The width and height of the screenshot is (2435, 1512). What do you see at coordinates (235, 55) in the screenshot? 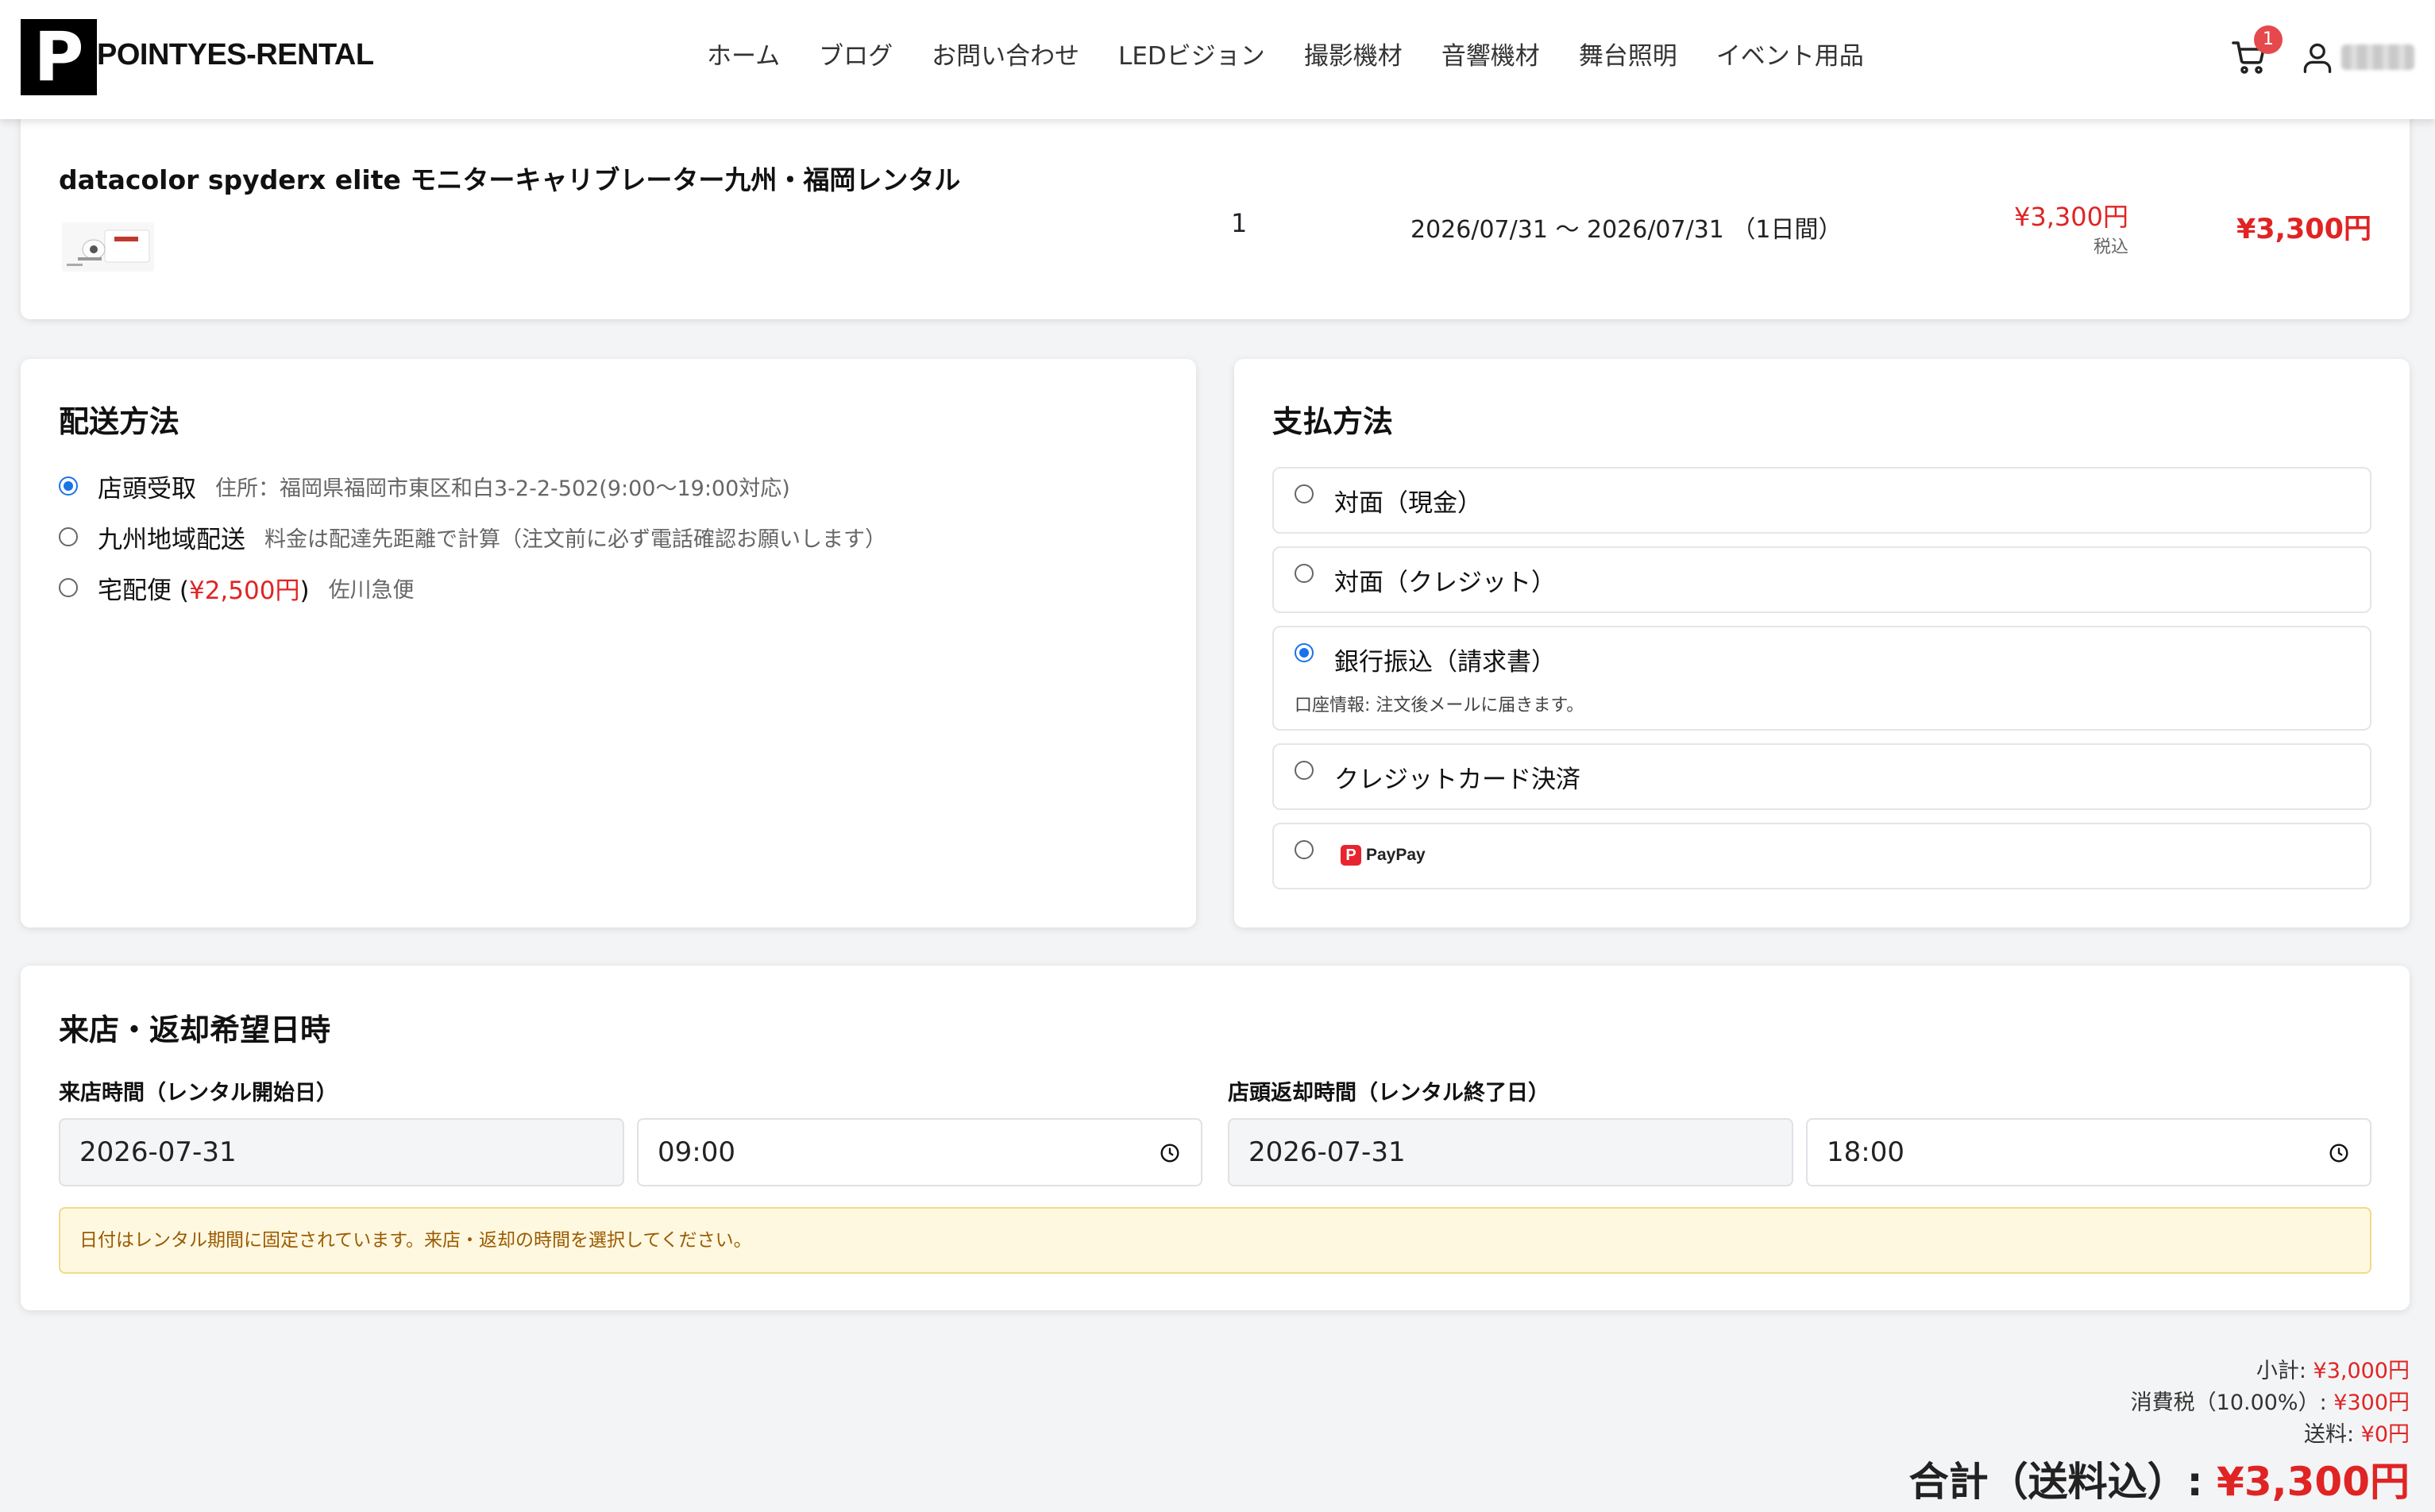
I see `brand-name: POINTYES-RENTAL` at bounding box center [235, 55].